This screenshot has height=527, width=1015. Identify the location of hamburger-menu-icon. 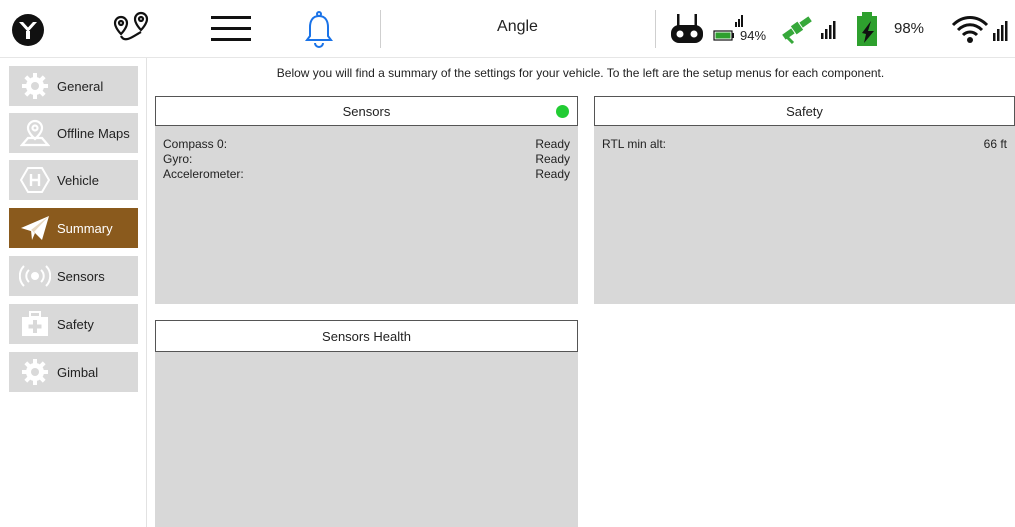
(231, 29).